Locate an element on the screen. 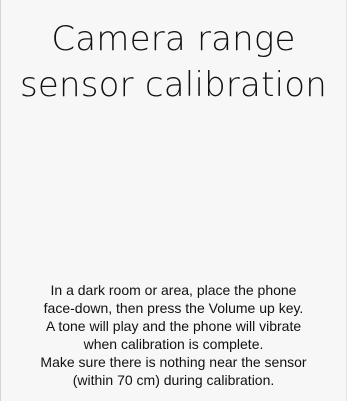  instruction-line: when calibration is complete. is located at coordinates (173, 344).